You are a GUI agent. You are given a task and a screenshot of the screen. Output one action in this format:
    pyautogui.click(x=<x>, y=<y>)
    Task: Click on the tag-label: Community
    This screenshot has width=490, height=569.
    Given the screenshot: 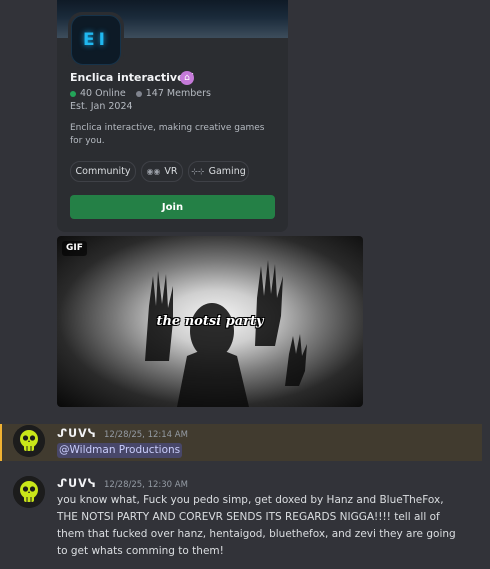 What is the action you would take?
    pyautogui.click(x=103, y=171)
    